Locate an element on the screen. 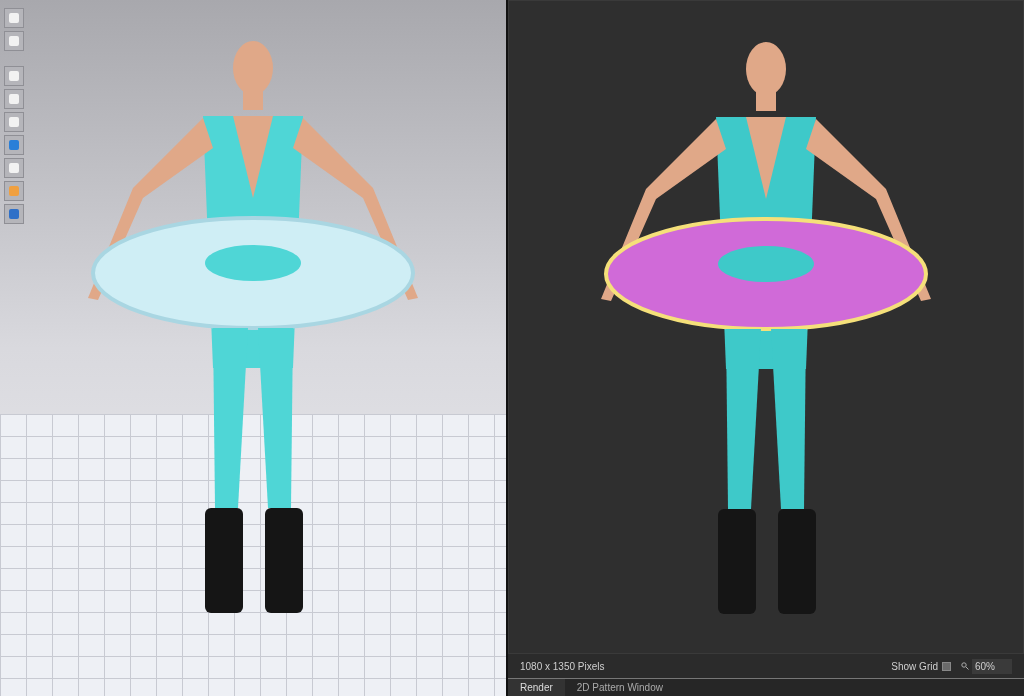 The height and width of the screenshot is (696, 1024). panel-tab: Render is located at coordinates (536, 687).